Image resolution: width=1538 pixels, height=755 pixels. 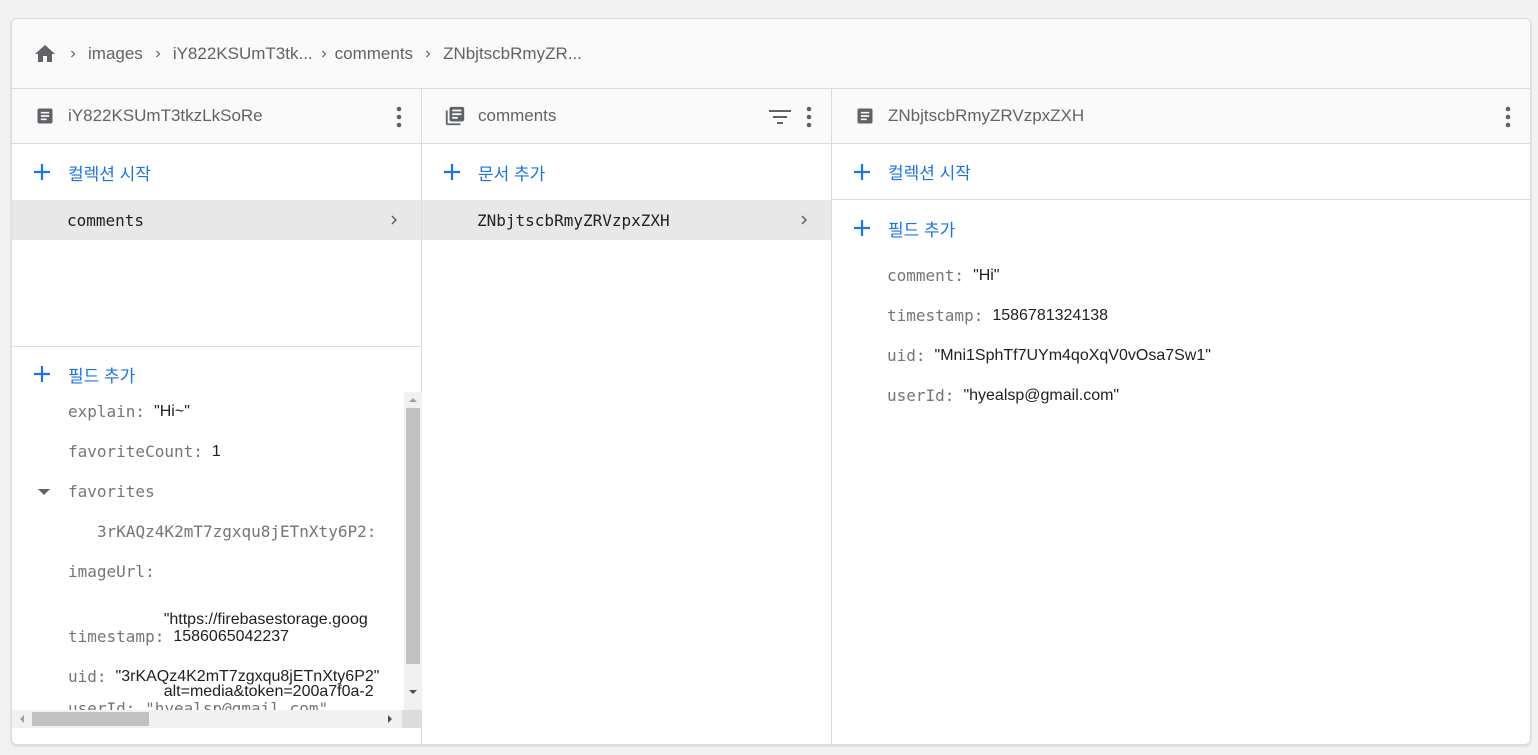 What do you see at coordinates (216, 220) in the screenshot?
I see `list-item-comments: comments` at bounding box center [216, 220].